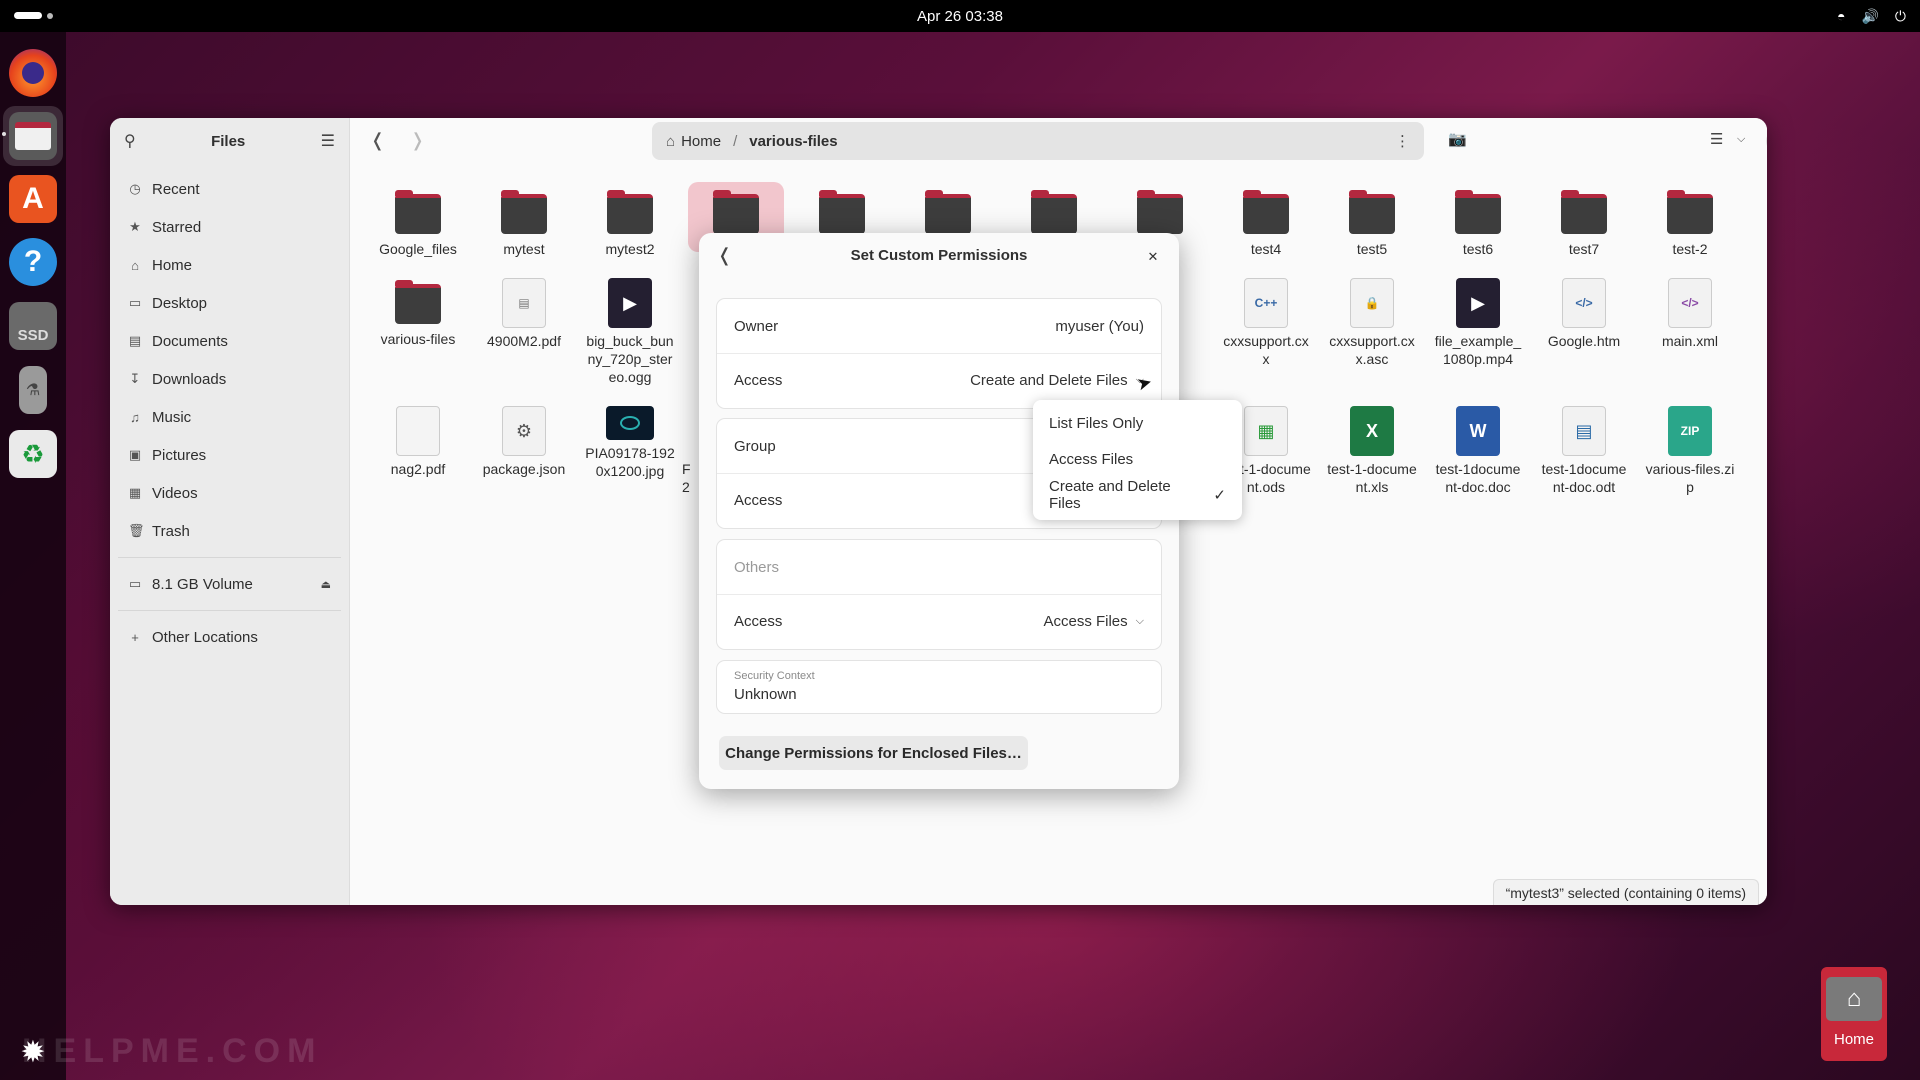  I want to click on folder-item: Google_files, so click(418, 224).